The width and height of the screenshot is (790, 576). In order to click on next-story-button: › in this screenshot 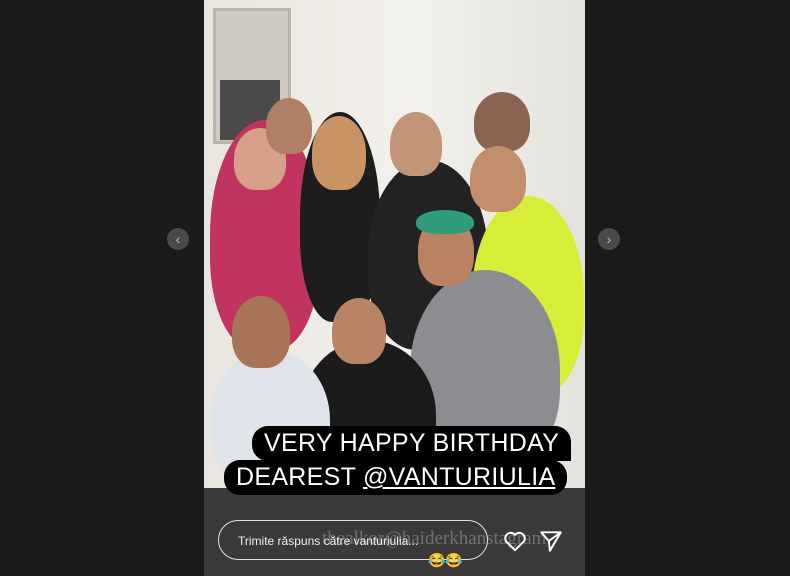, I will do `click(609, 239)`.